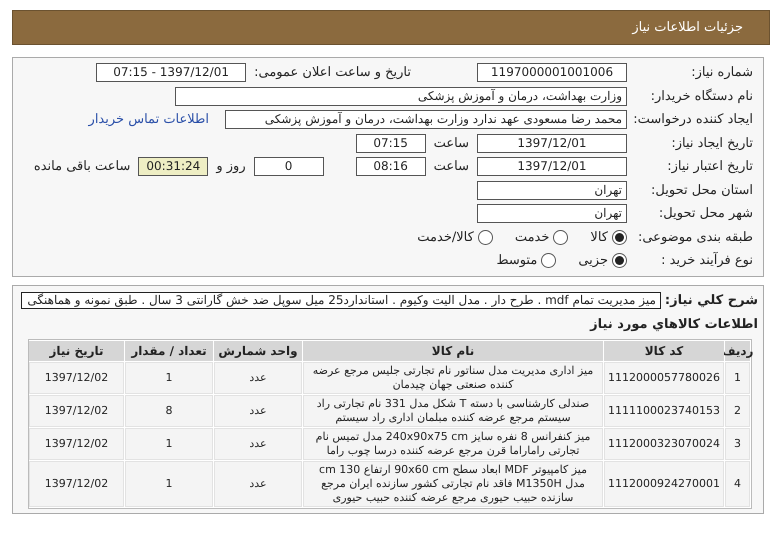 The width and height of the screenshot is (770, 545). Describe the element at coordinates (694, 237) in the screenshot. I see `field-label: طبقه بندی موضوعی:` at that location.